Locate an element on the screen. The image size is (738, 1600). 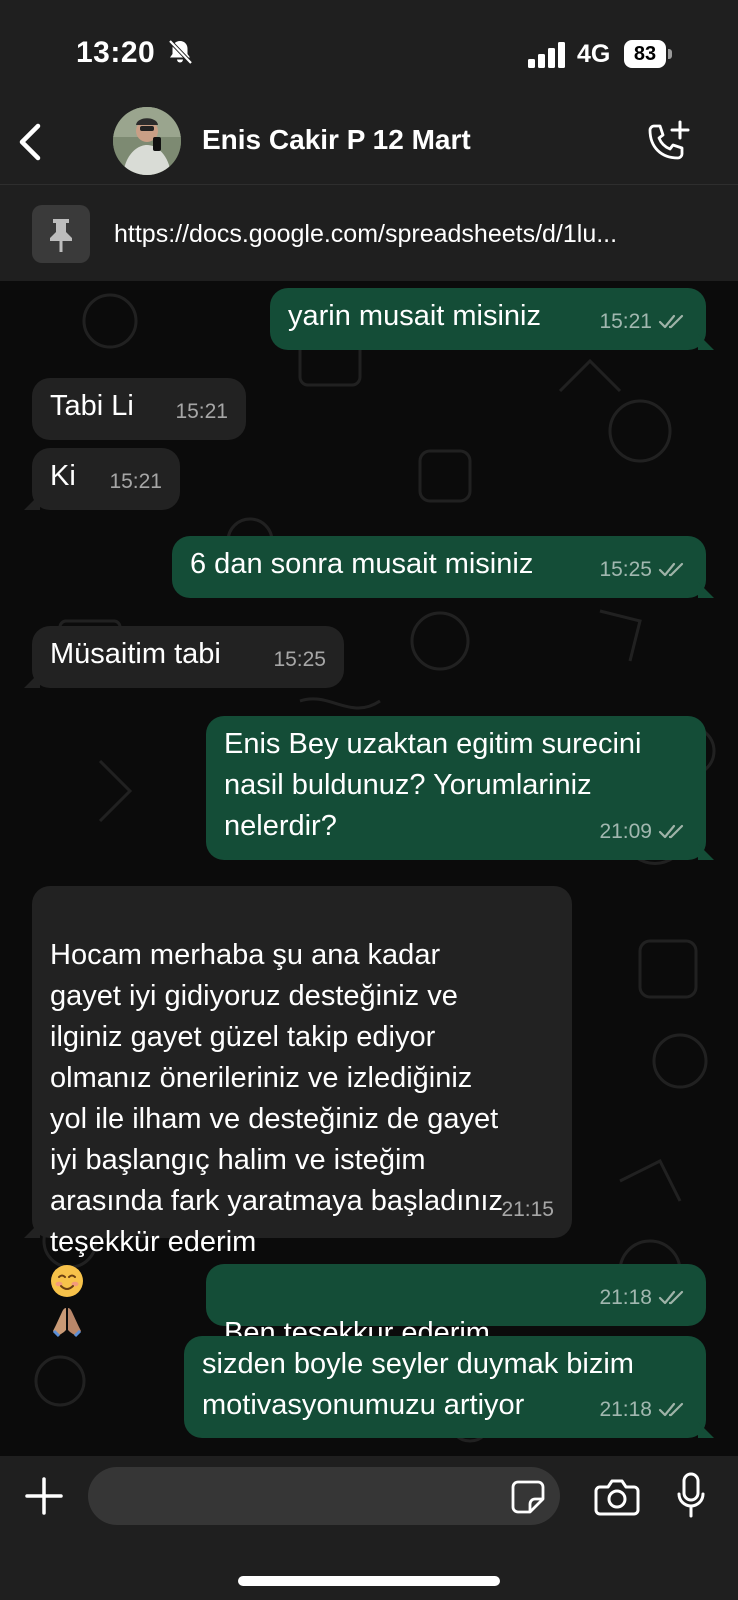
message-text: Ki is located at coordinates (63, 476).